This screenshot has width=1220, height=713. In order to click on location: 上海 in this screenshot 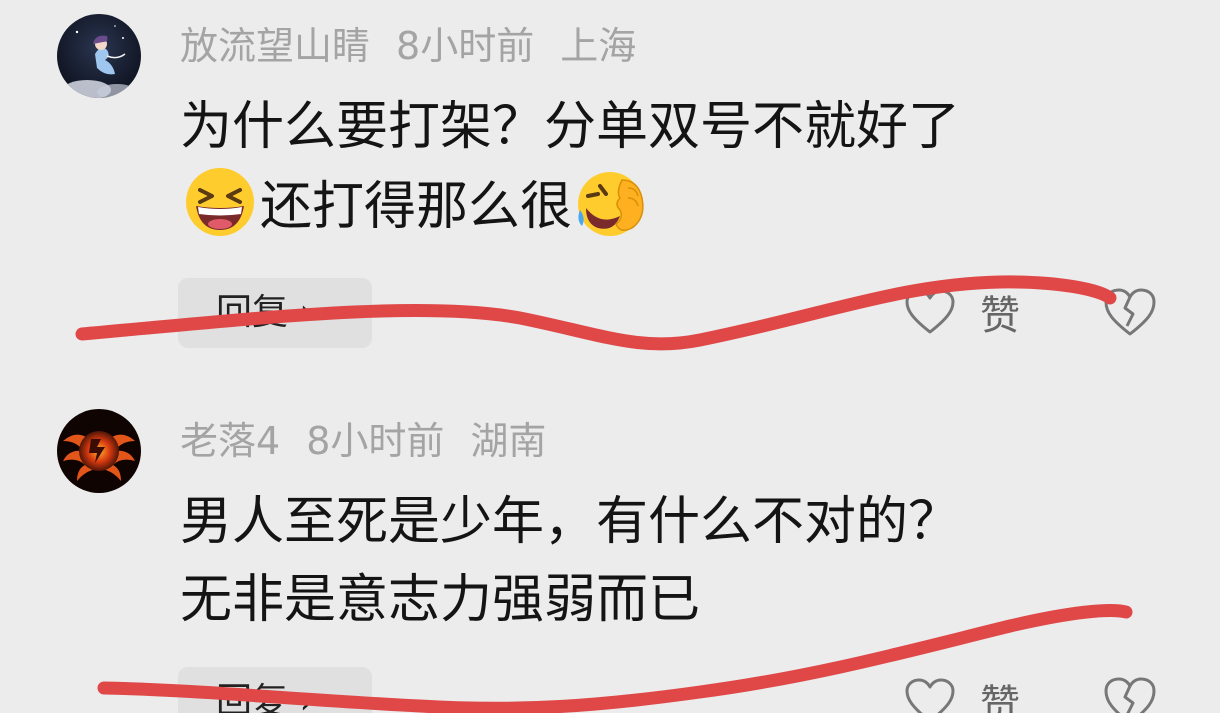, I will do `click(598, 46)`.